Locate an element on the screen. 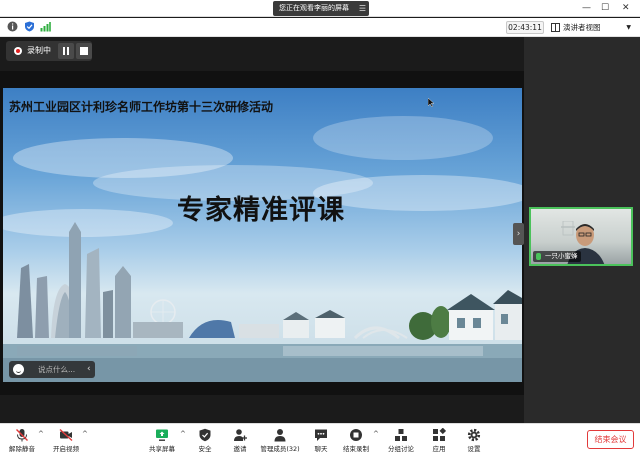 The width and height of the screenshot is (640, 454). members-icon is located at coordinates (280, 435).